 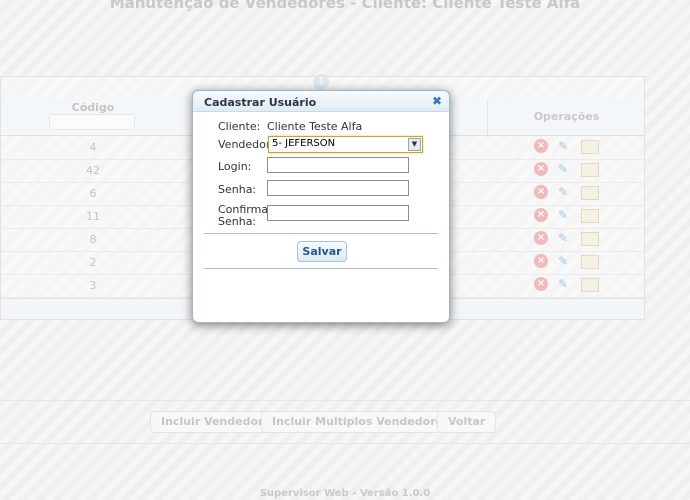 What do you see at coordinates (566, 117) in the screenshot?
I see `column-header-operacoes: Operações` at bounding box center [566, 117].